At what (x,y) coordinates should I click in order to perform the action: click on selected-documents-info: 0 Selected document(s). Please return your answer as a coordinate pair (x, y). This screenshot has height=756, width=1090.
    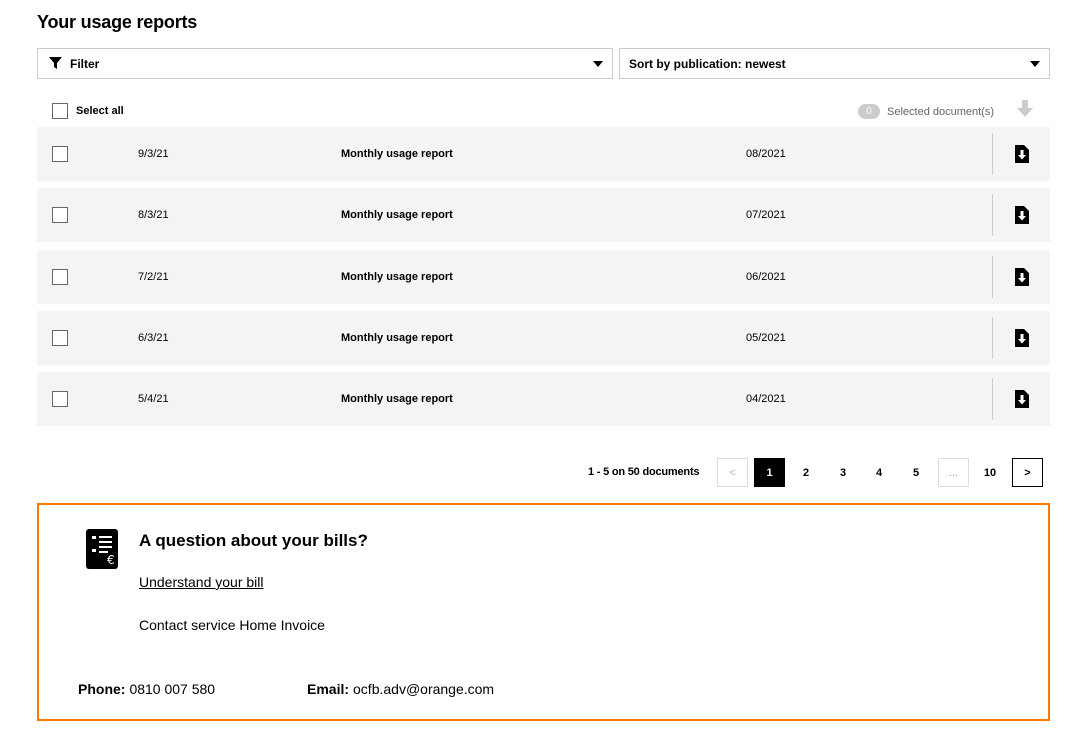
    Looking at the image, I should click on (926, 111).